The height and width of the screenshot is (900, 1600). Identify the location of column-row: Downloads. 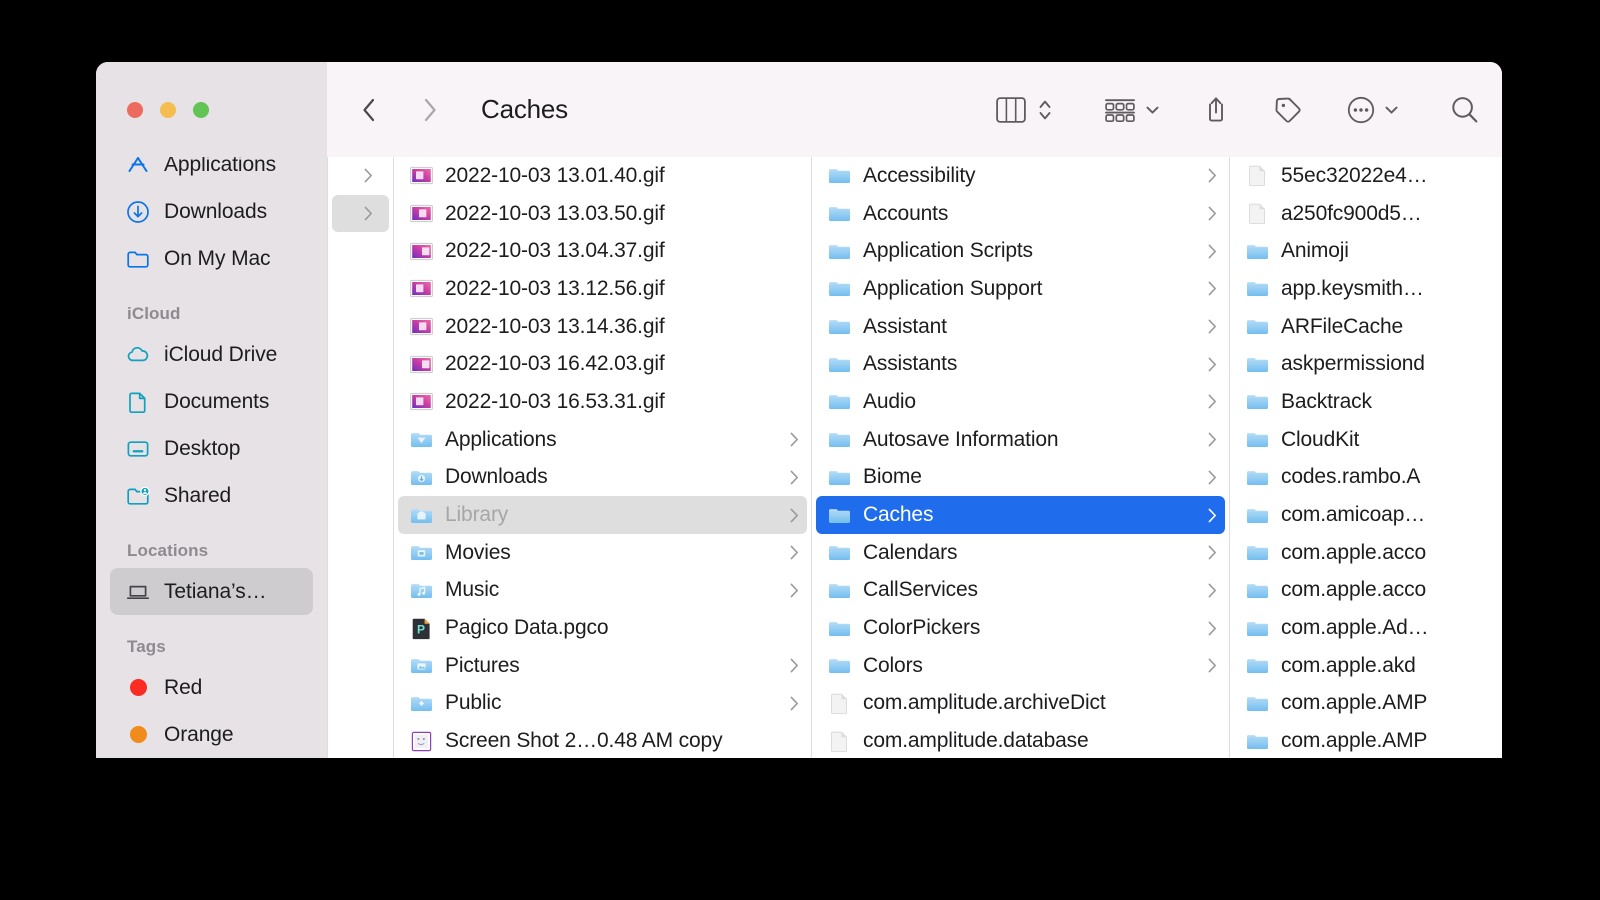
(602, 478).